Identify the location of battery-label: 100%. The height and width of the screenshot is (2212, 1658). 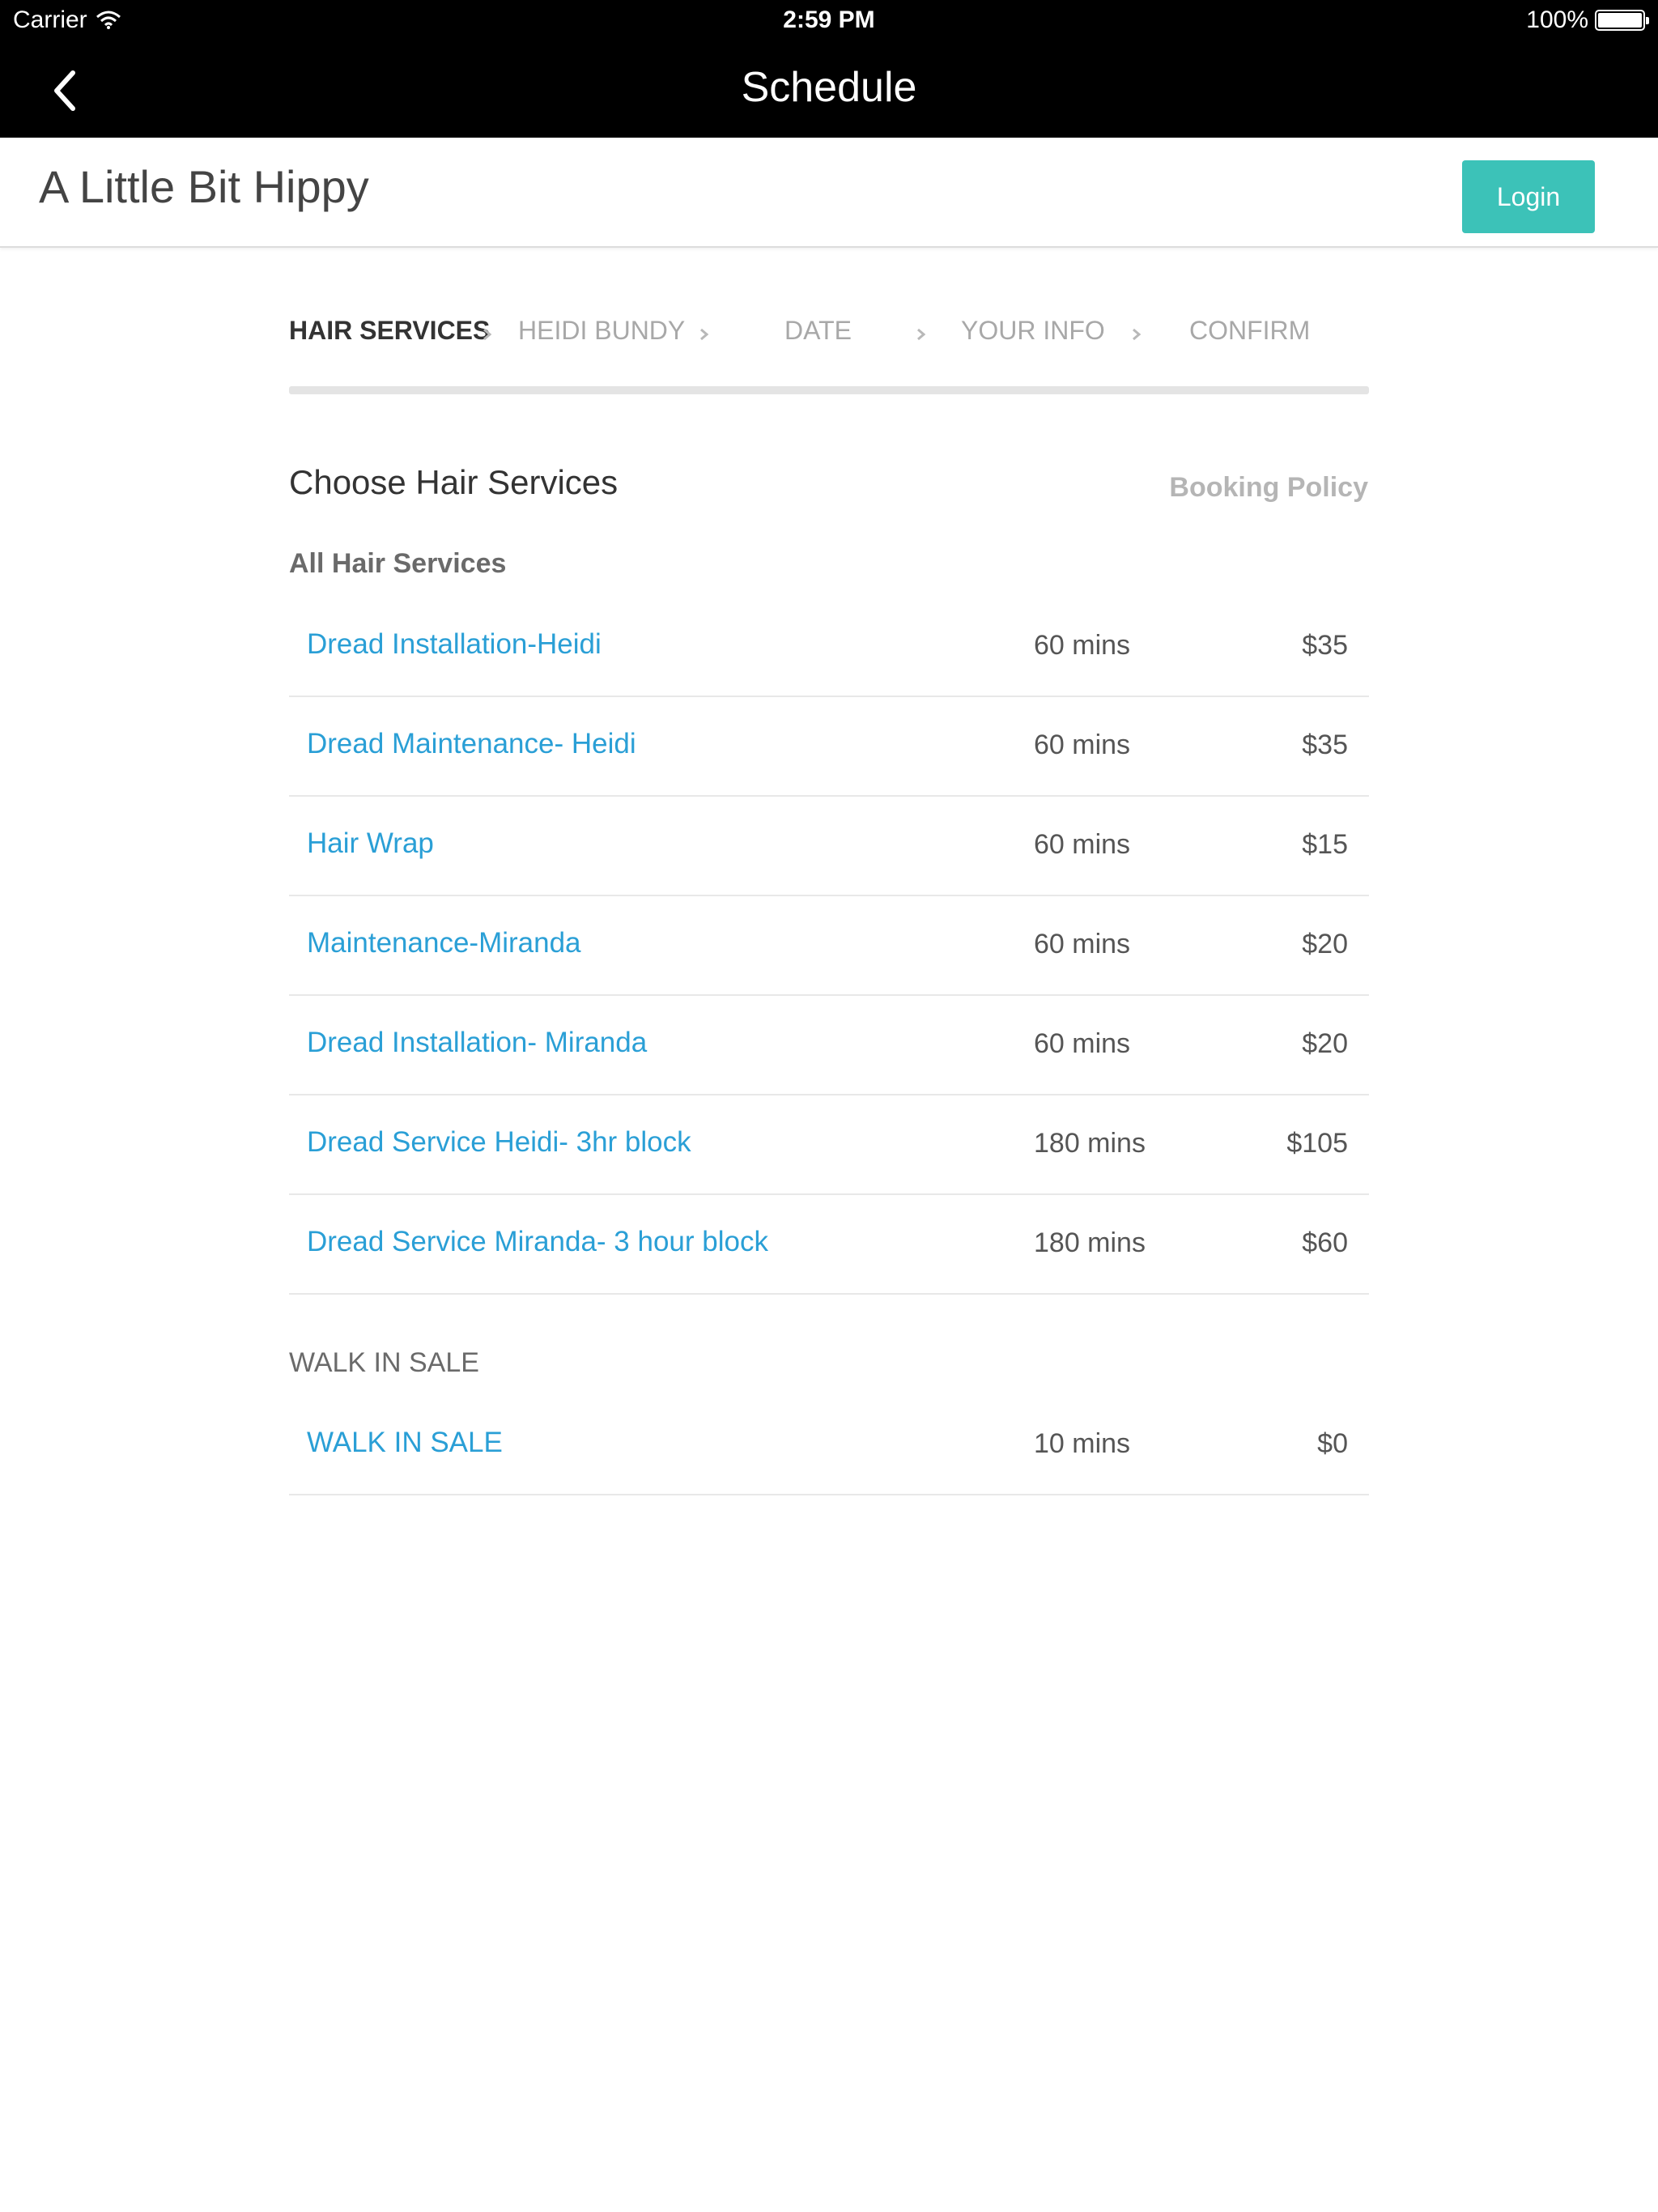
(1557, 19).